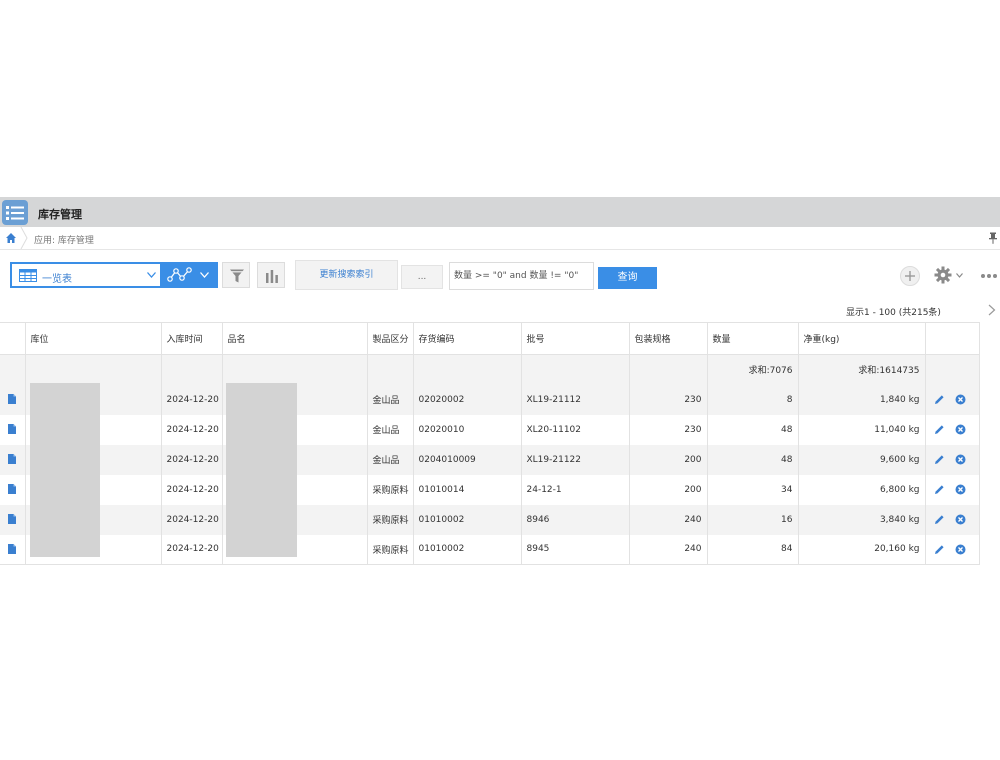  What do you see at coordinates (753, 519) in the screenshot?
I see `qty-cell: 16` at bounding box center [753, 519].